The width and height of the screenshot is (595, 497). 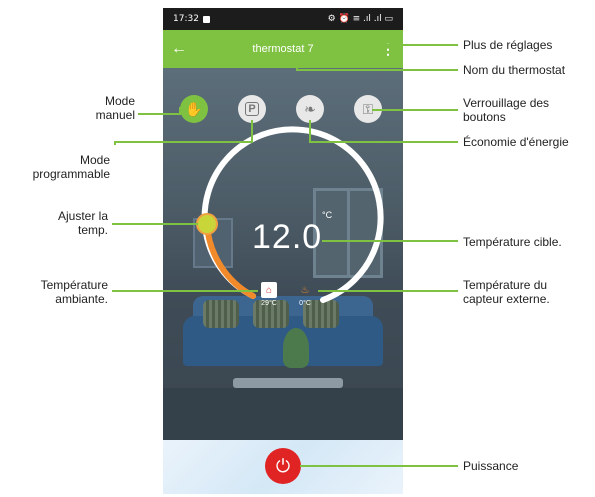 I want to click on label-target-temp: Température cible., so click(x=512, y=242).